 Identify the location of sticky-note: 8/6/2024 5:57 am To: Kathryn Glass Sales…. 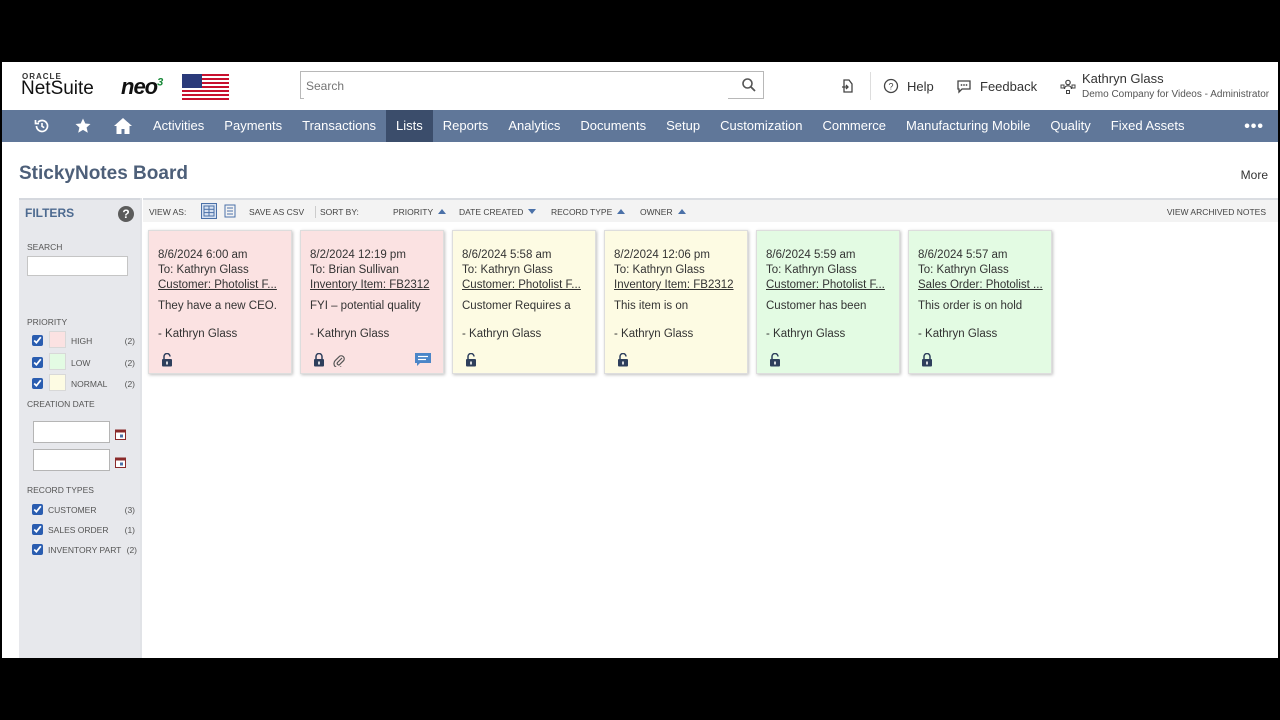
(980, 302).